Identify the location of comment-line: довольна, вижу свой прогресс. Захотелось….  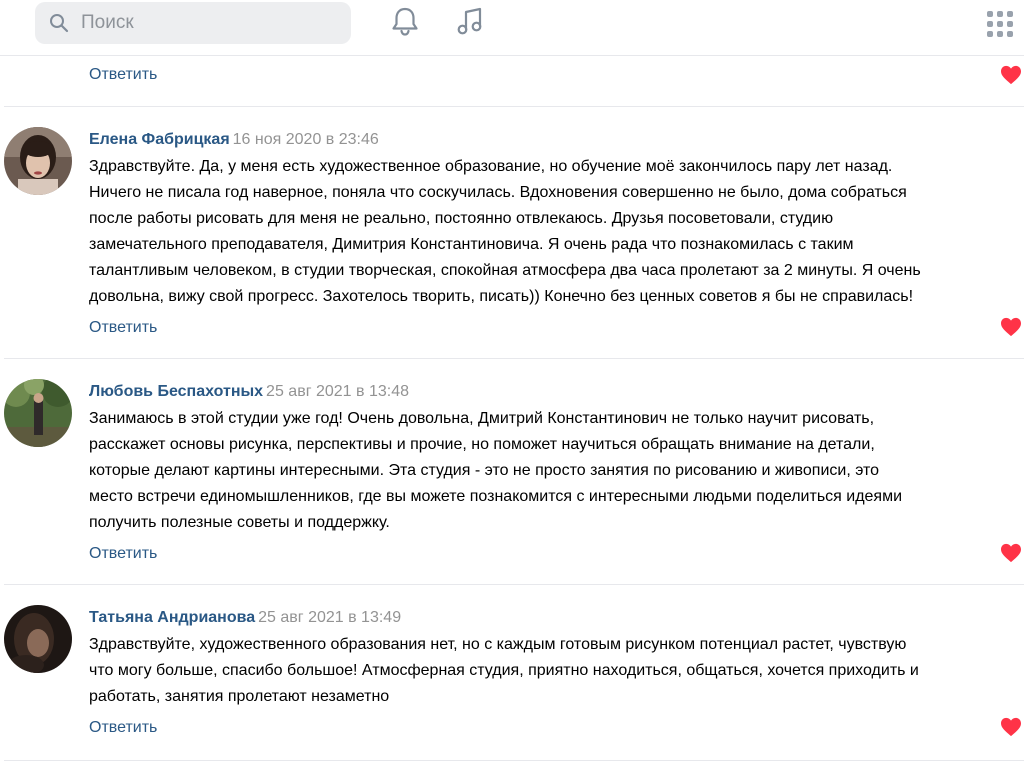
(501, 296).